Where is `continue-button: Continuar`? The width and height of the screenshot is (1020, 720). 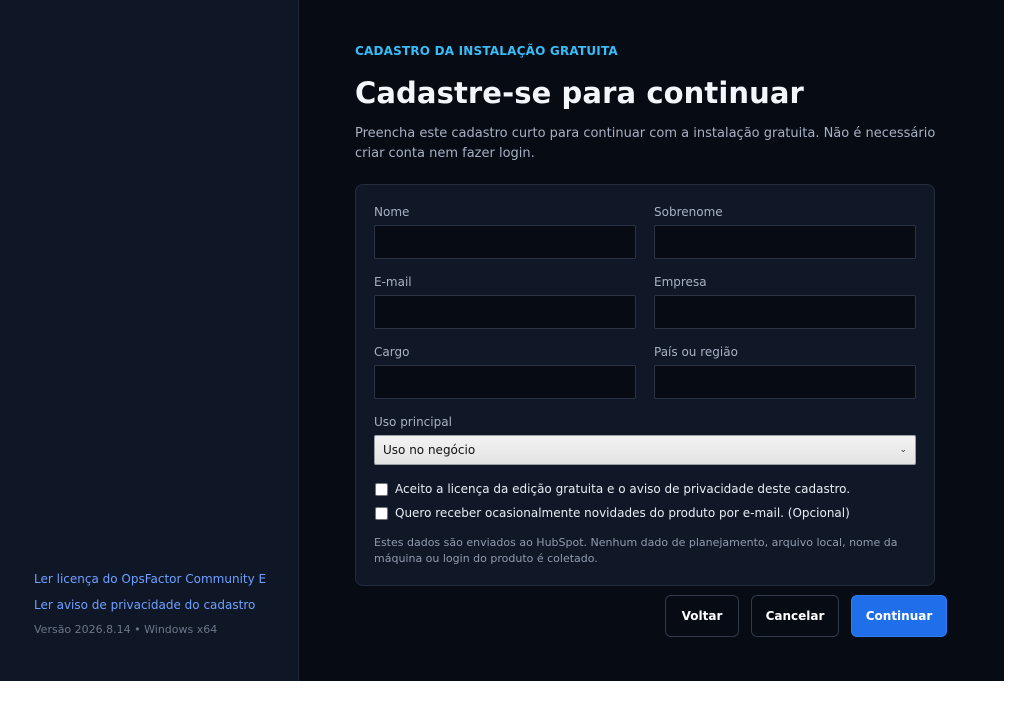 continue-button: Continuar is located at coordinates (899, 616).